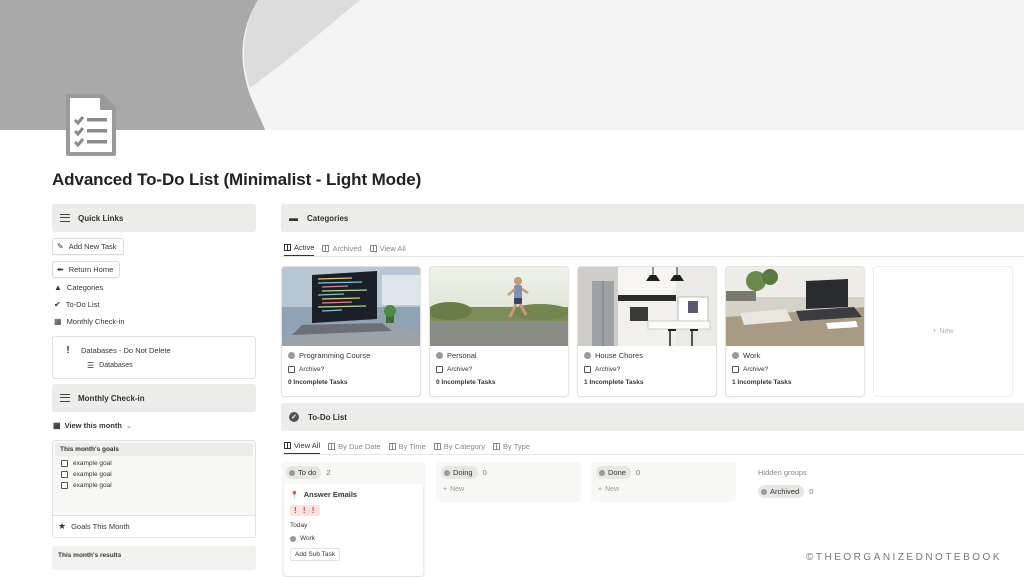 The image size is (1024, 577). Describe the element at coordinates (100, 526) in the screenshot. I see `goals-this-month-label: Goals This Month` at that location.